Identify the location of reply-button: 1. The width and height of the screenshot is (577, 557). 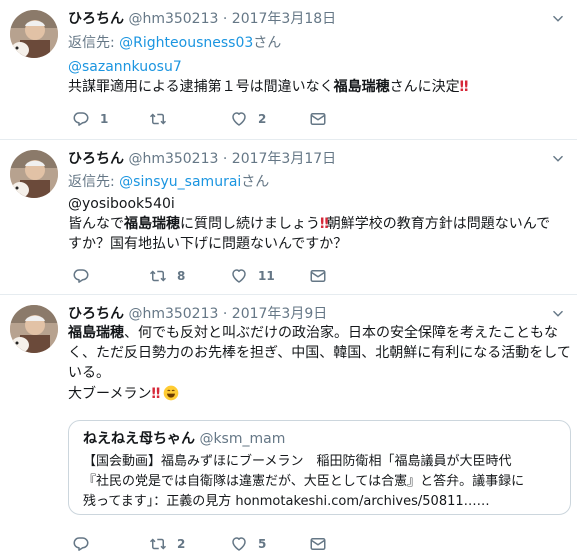
(90, 119).